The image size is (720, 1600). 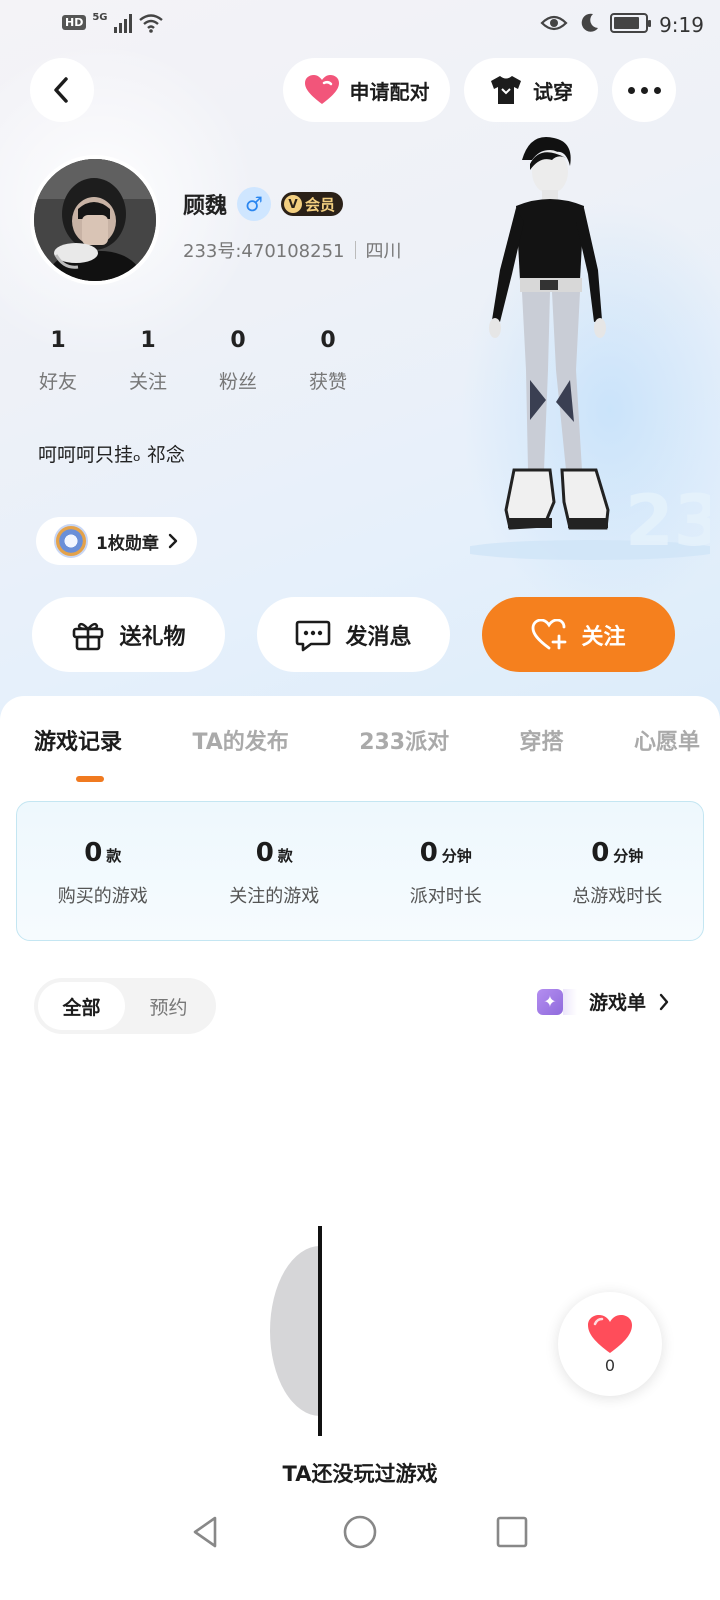 What do you see at coordinates (275, 871) in the screenshot?
I see `summary-followed: 0 款 关注的游戏` at bounding box center [275, 871].